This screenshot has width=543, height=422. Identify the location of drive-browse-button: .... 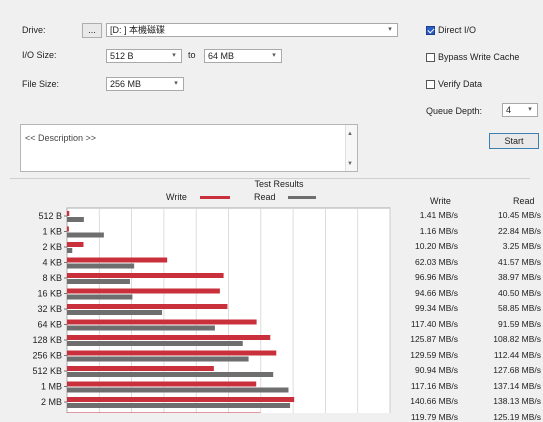
(92, 30).